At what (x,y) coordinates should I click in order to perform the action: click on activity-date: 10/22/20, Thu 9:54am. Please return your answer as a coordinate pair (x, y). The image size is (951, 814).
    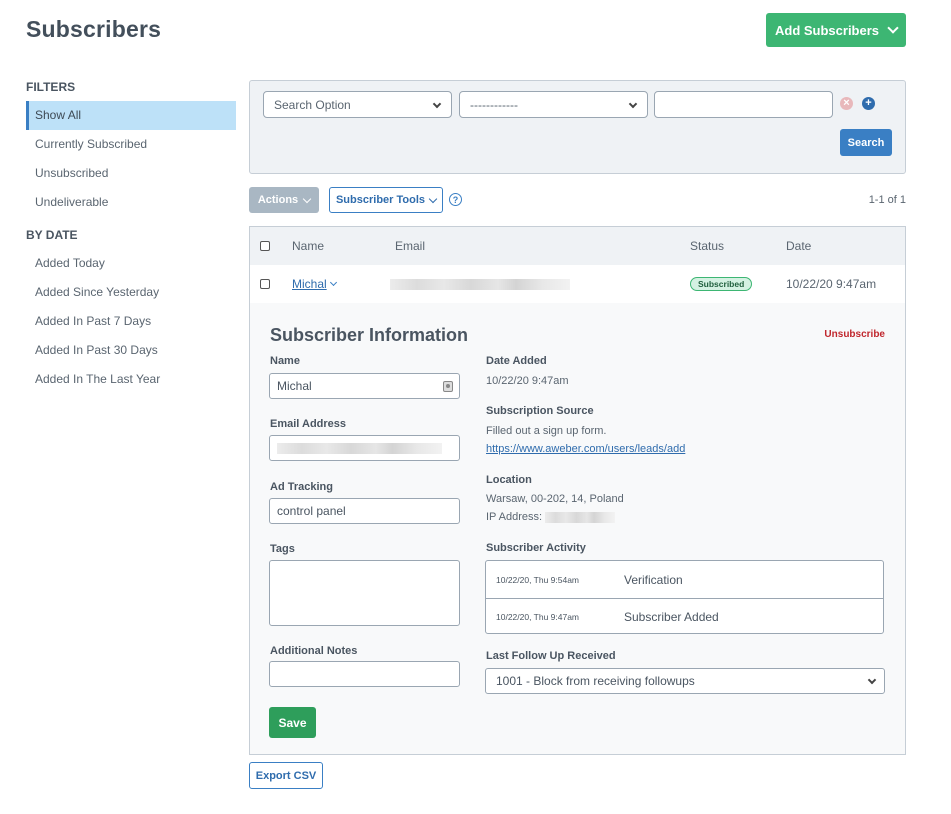
    Looking at the image, I should click on (538, 579).